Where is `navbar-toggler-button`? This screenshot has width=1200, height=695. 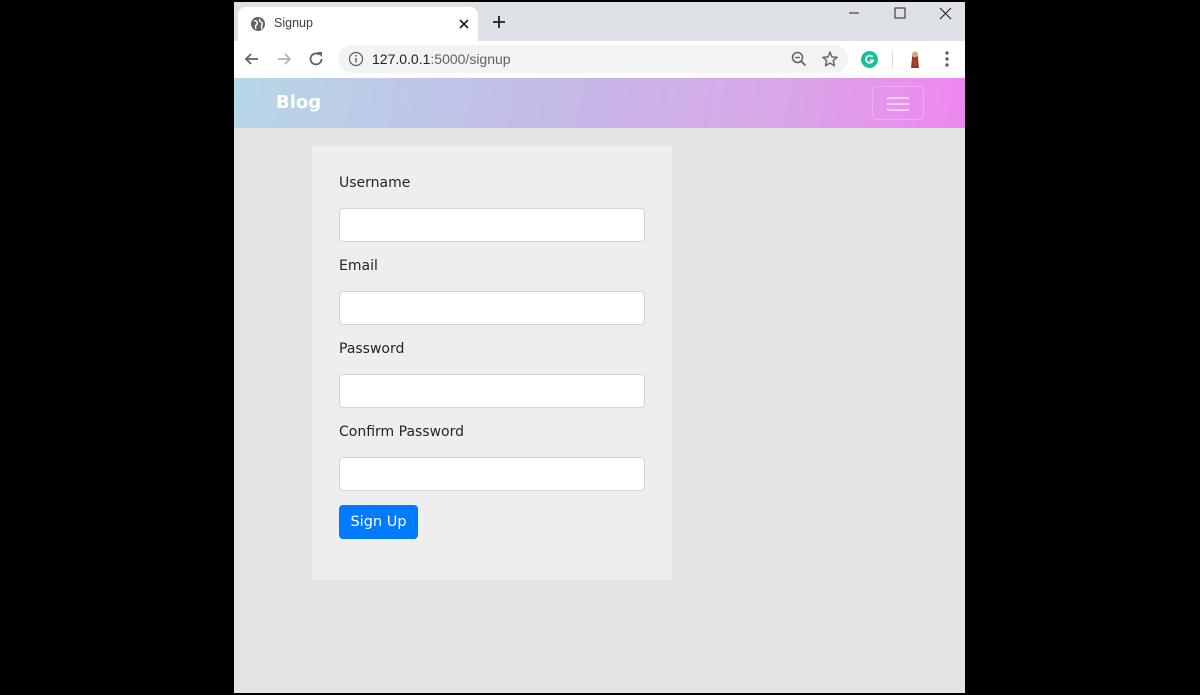
navbar-toggler-button is located at coordinates (898, 103).